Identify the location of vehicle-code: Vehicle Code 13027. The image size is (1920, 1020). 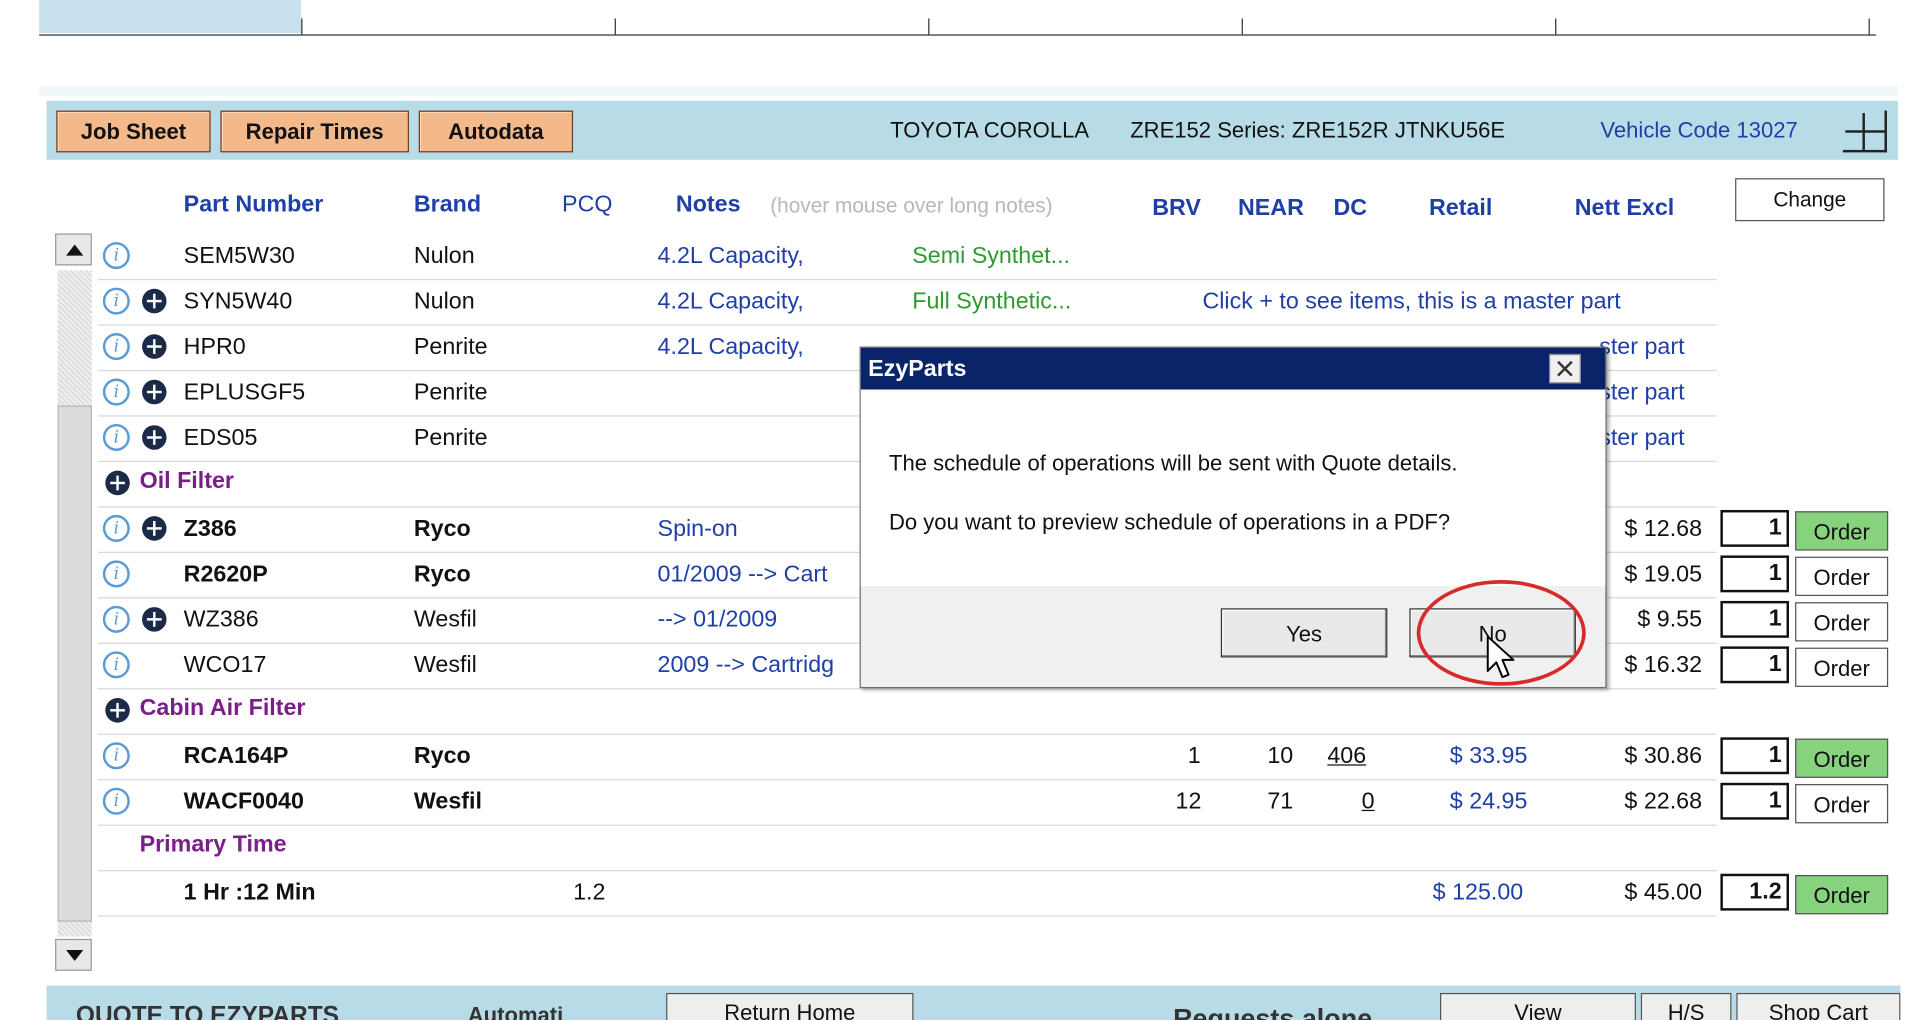
(1699, 130).